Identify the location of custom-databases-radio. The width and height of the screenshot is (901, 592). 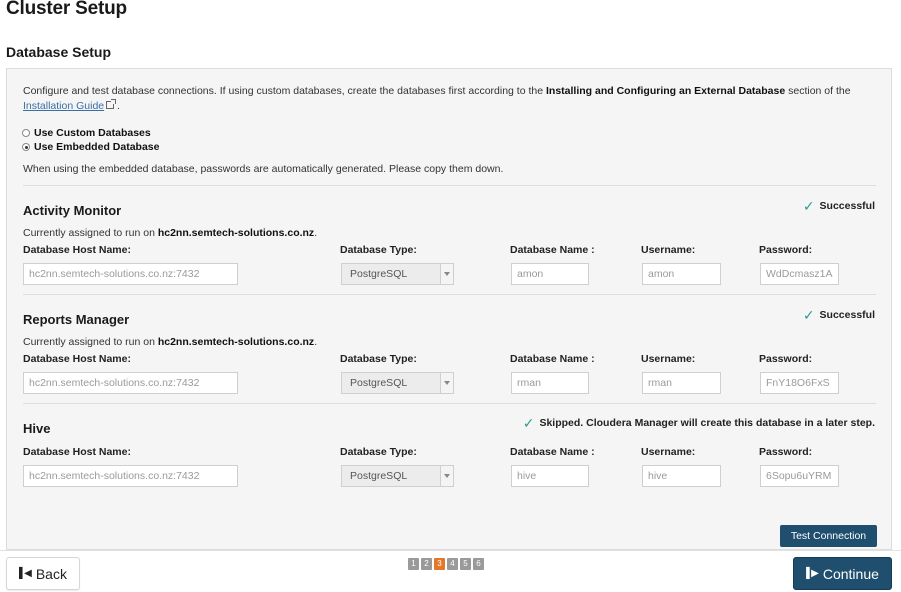
(26, 133).